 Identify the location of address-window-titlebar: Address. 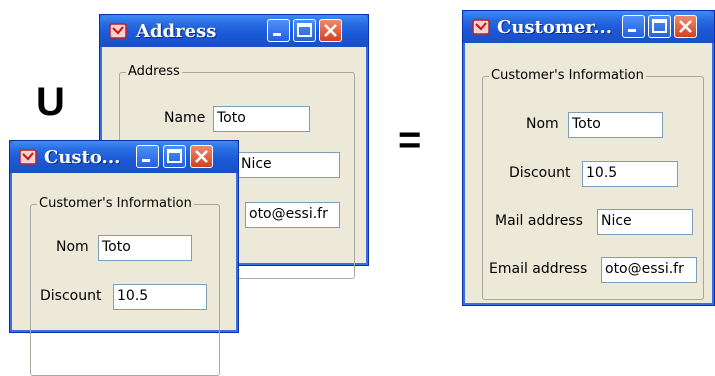
(234, 31).